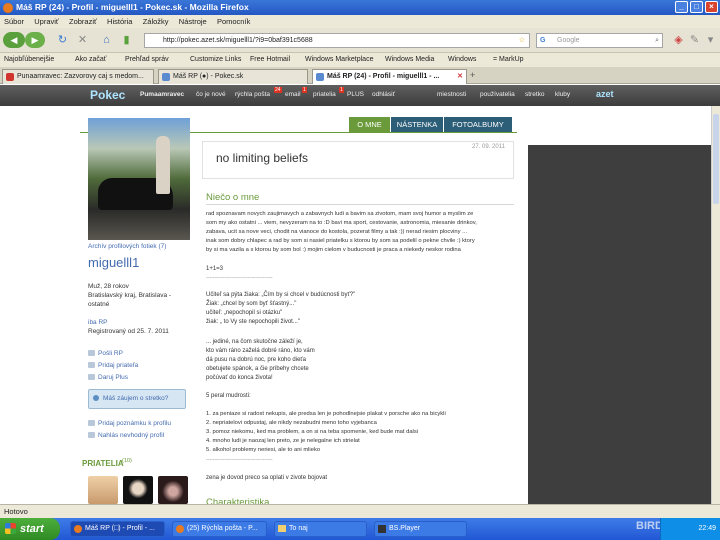 This screenshot has height=540, width=720. What do you see at coordinates (339, 60) in the screenshot?
I see `bookmark-windows-marketplace: Windows Marketplace` at bounding box center [339, 60].